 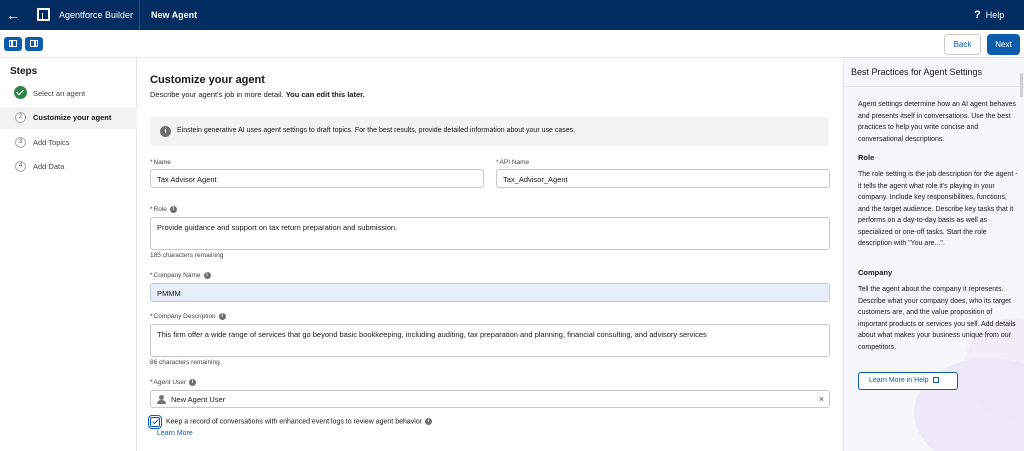 I want to click on right-panel-icon, so click(x=34, y=43).